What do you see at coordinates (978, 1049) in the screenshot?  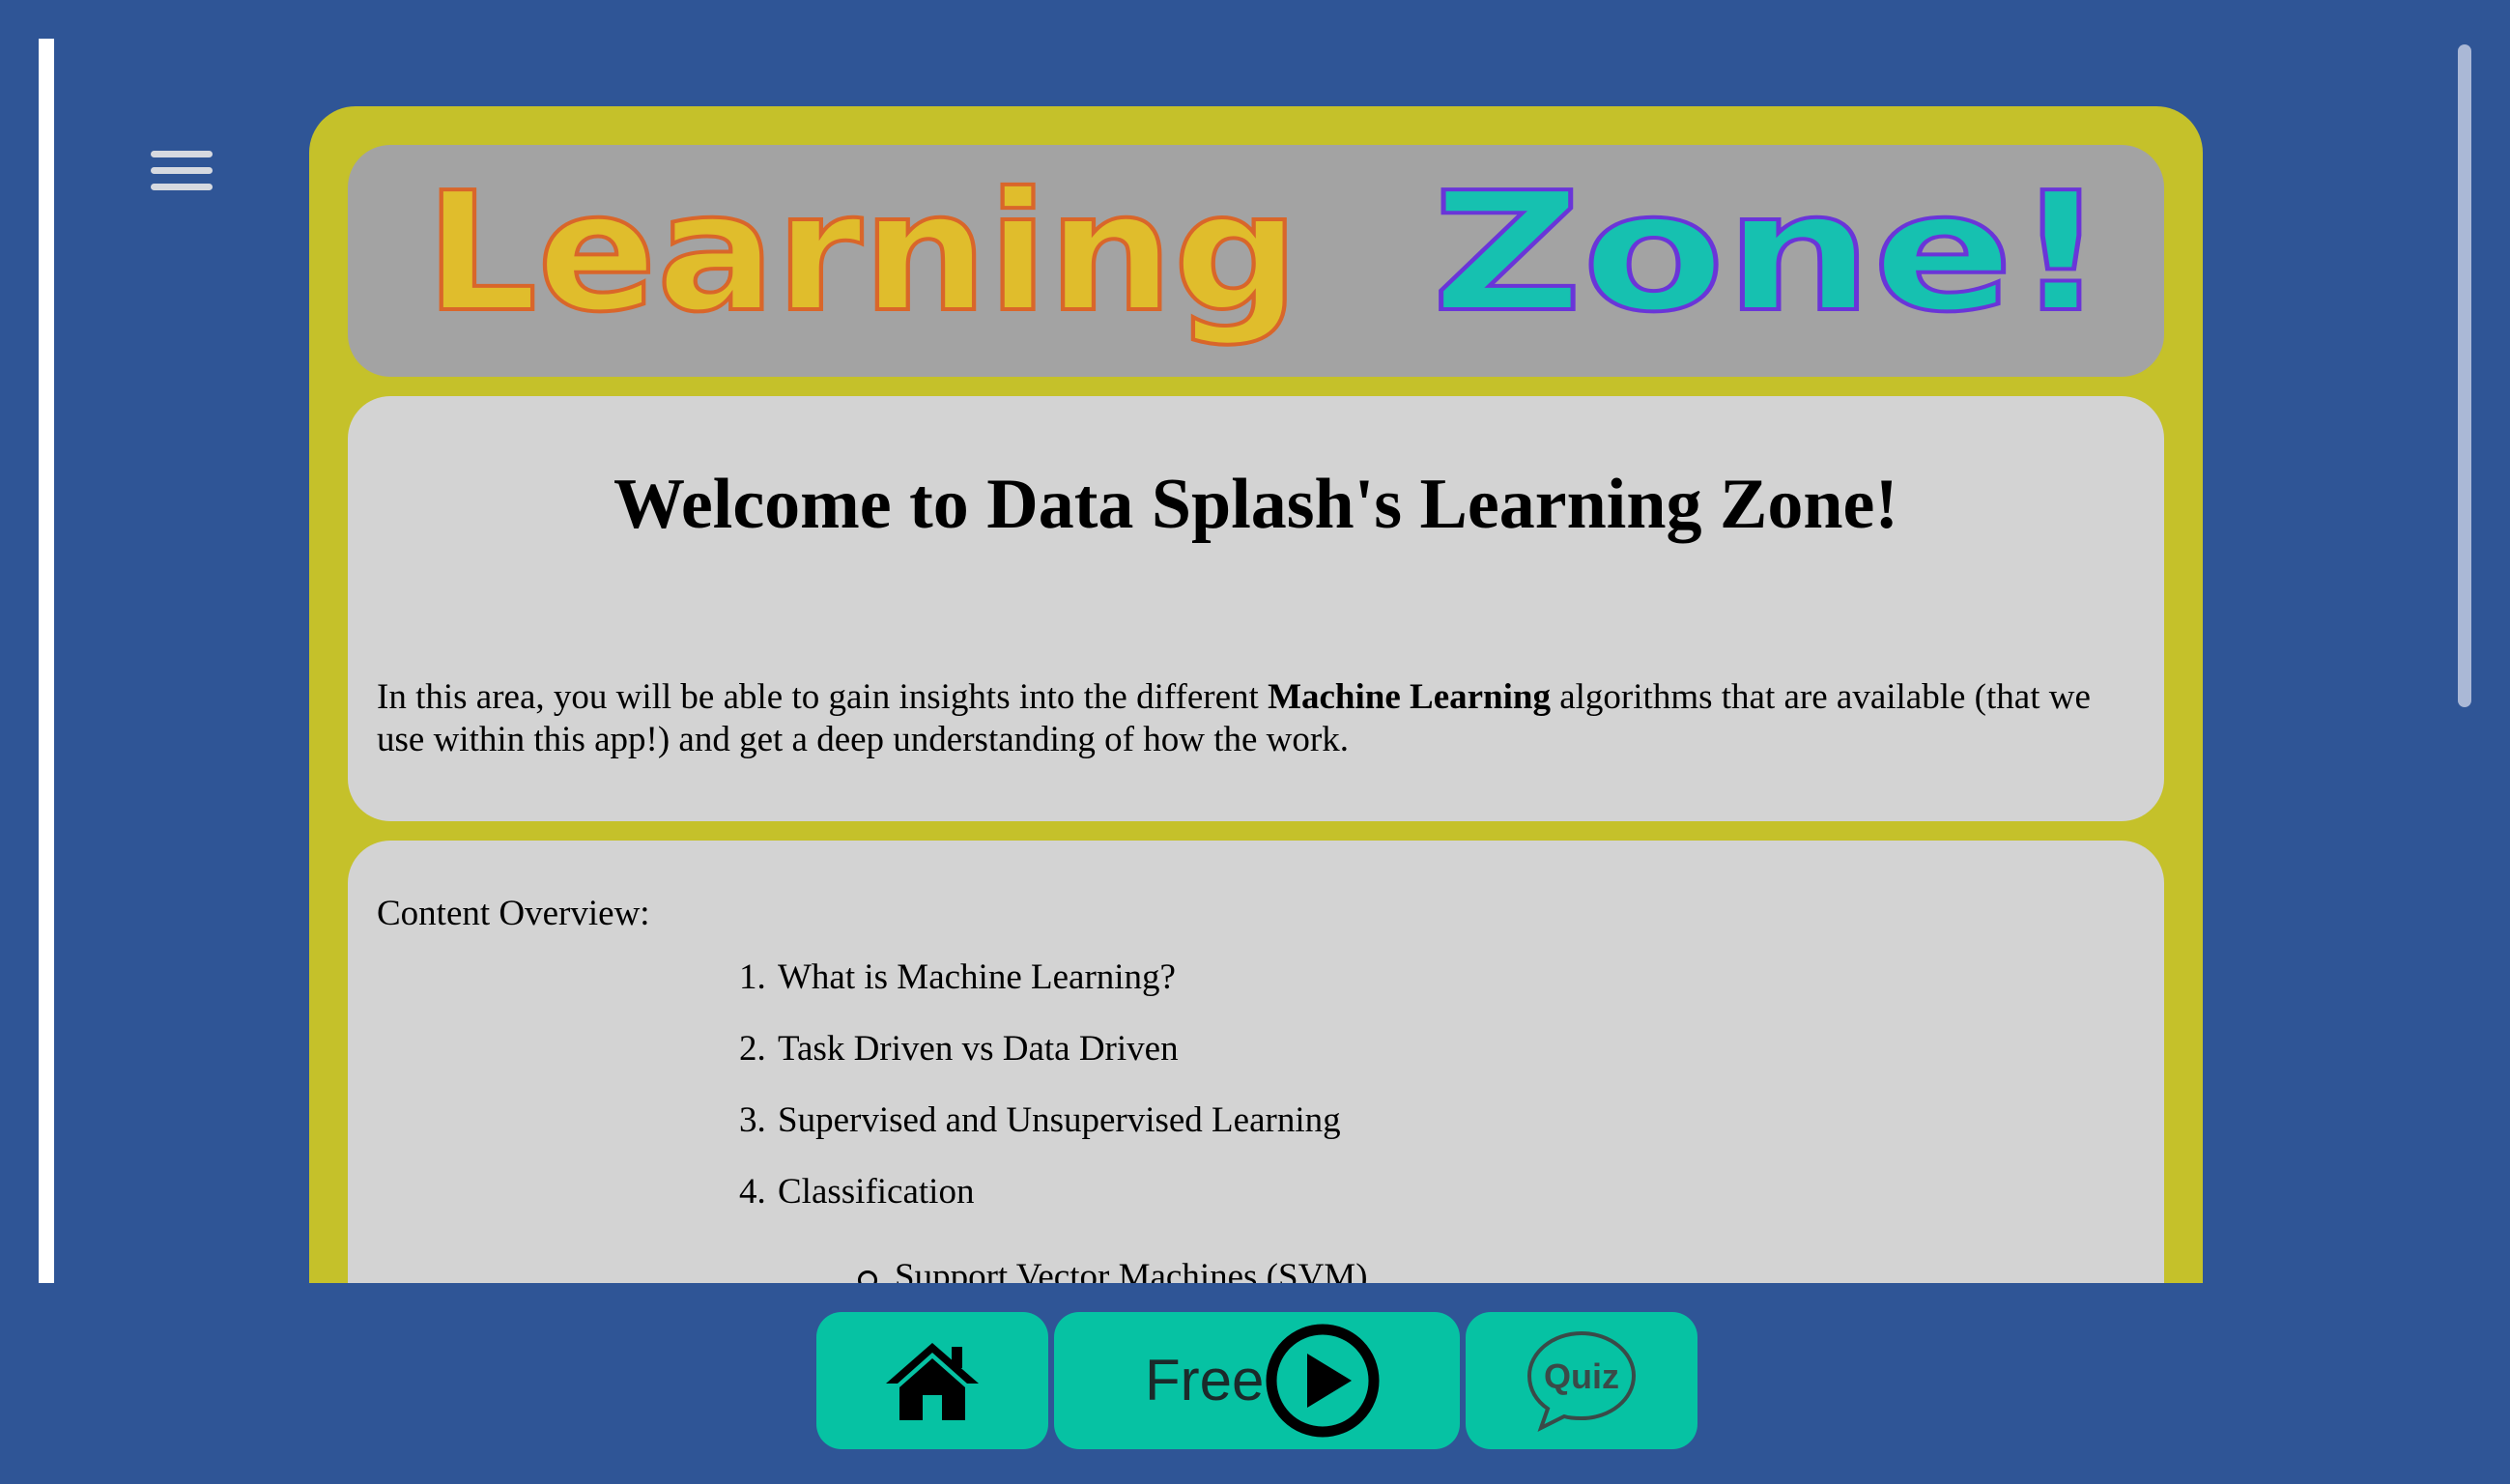 I see `overview-item-label: Task Driven vs Data Driven` at bounding box center [978, 1049].